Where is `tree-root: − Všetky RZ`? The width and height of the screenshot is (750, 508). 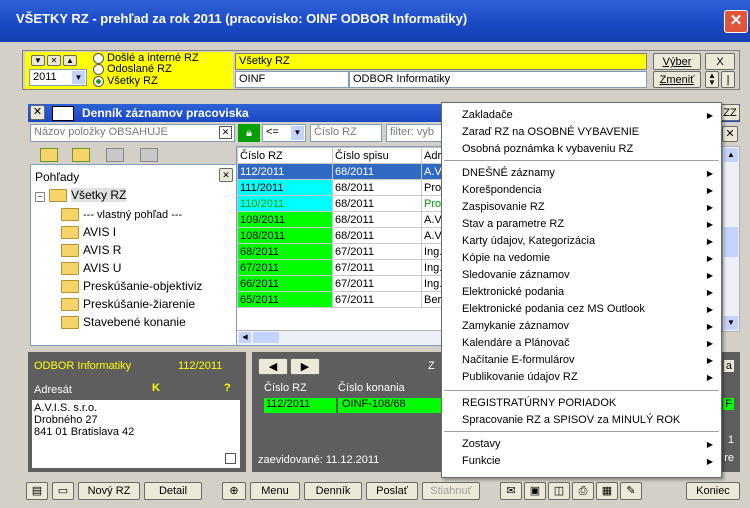
tree-root: − Všetky RZ is located at coordinates (81, 195).